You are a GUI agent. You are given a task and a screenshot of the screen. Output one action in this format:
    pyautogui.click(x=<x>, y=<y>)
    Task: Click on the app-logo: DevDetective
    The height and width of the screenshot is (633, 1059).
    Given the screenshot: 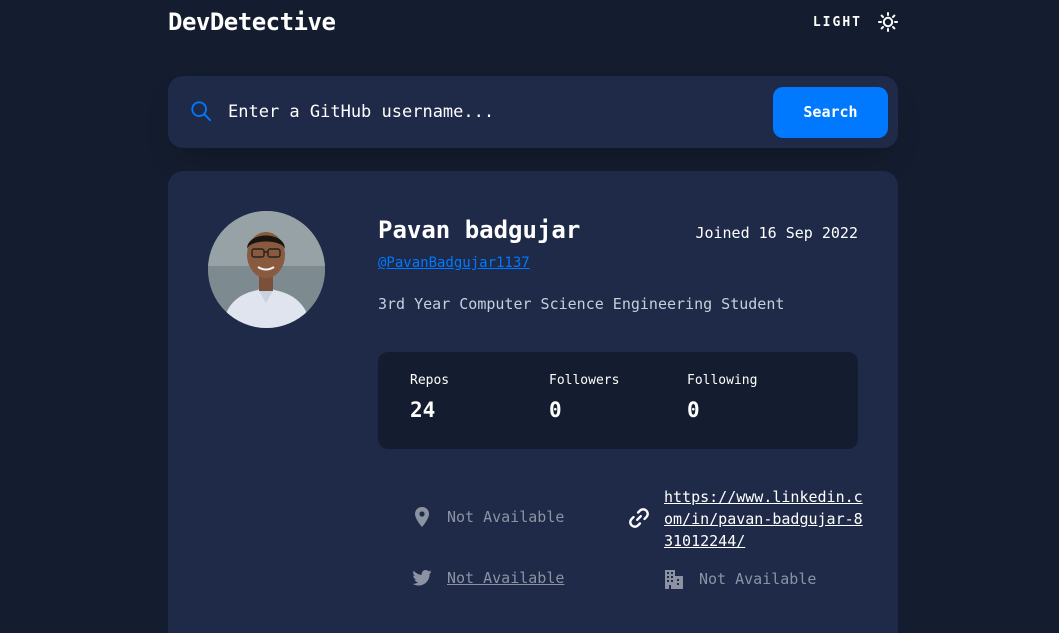 What is the action you would take?
    pyautogui.click(x=252, y=22)
    